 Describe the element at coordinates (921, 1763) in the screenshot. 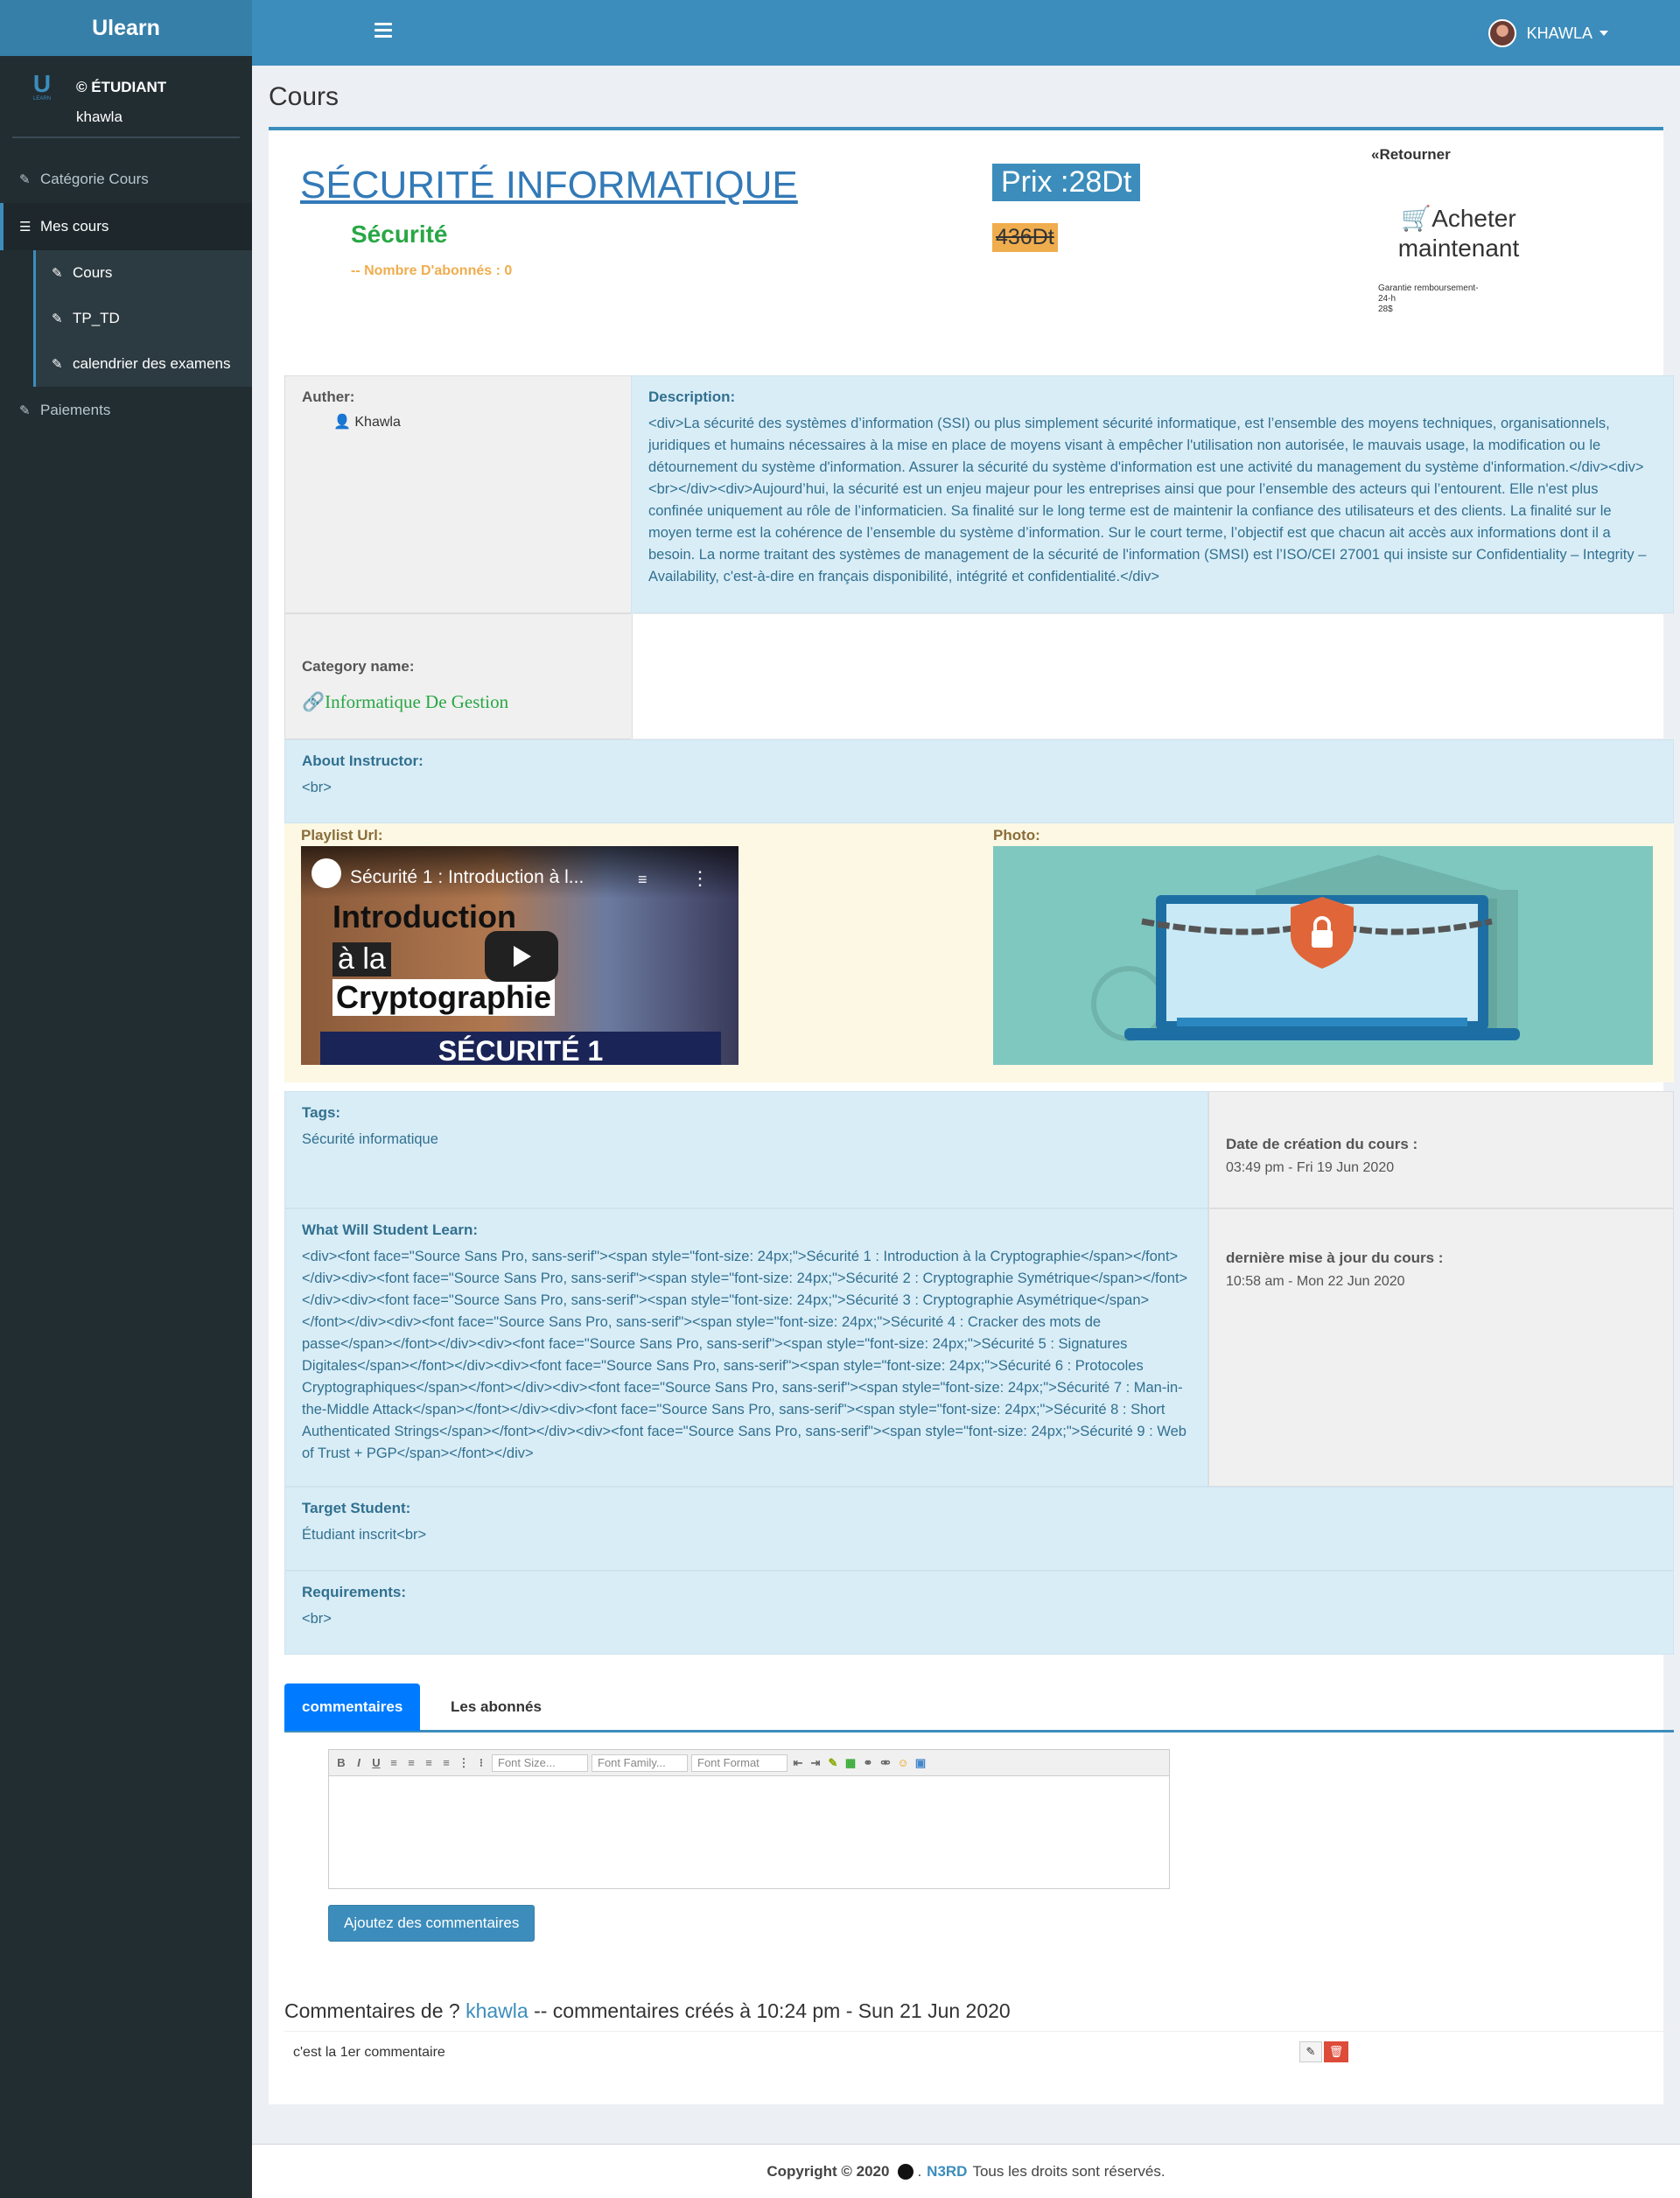

I see `image-icon: ▣` at that location.